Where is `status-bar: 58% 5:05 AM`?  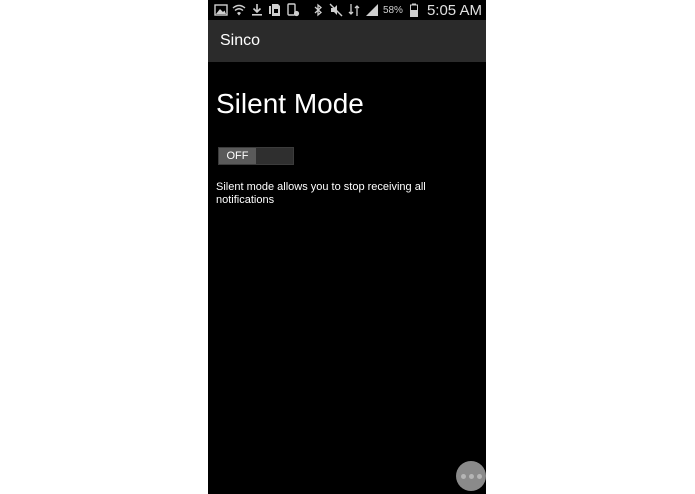 status-bar: 58% 5:05 AM is located at coordinates (347, 10).